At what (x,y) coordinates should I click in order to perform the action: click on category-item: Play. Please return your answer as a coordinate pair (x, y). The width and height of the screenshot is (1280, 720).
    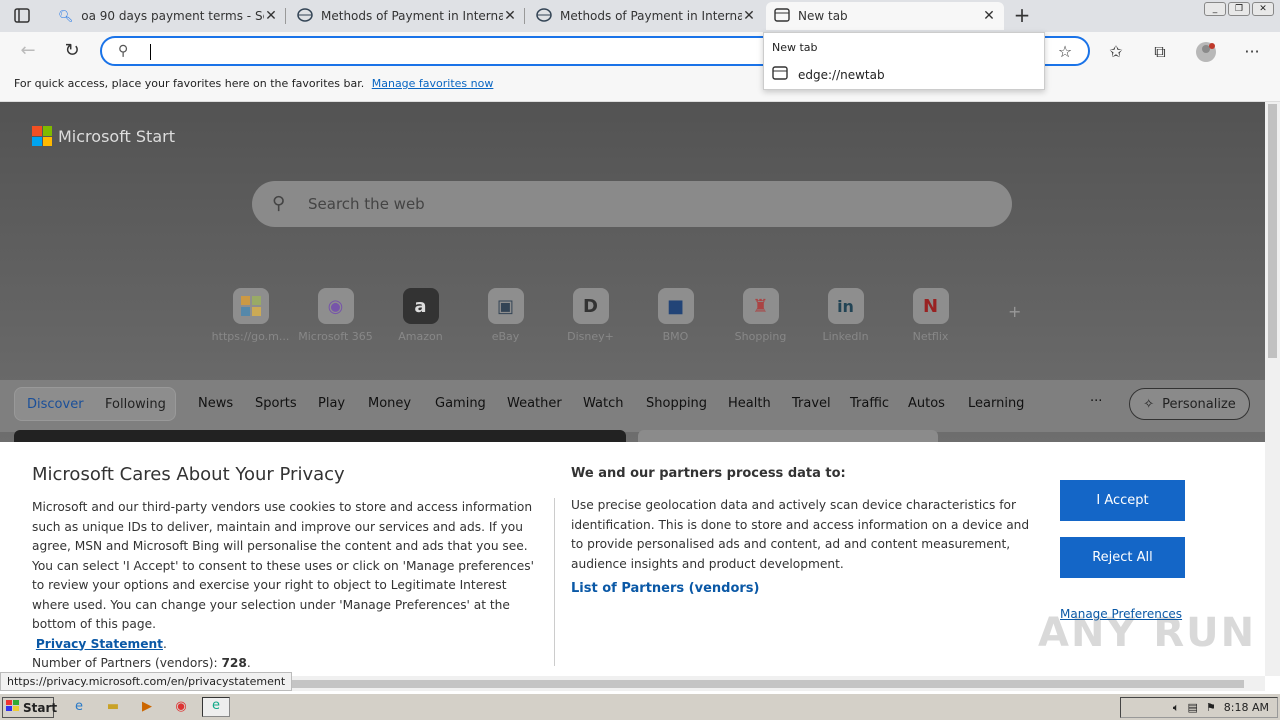
    Looking at the image, I should click on (343, 403).